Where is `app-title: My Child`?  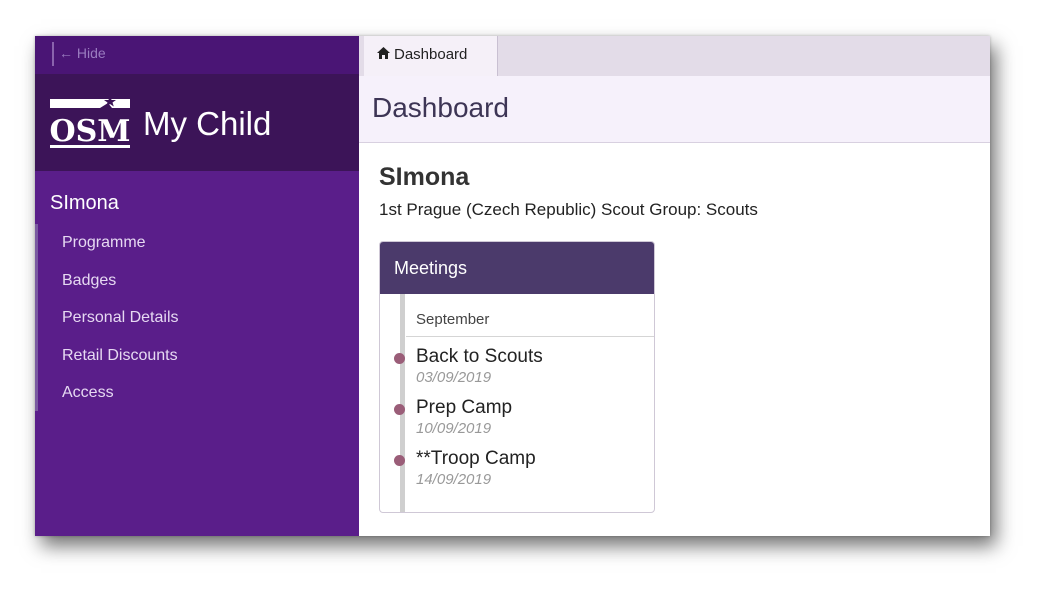 app-title: My Child is located at coordinates (207, 123).